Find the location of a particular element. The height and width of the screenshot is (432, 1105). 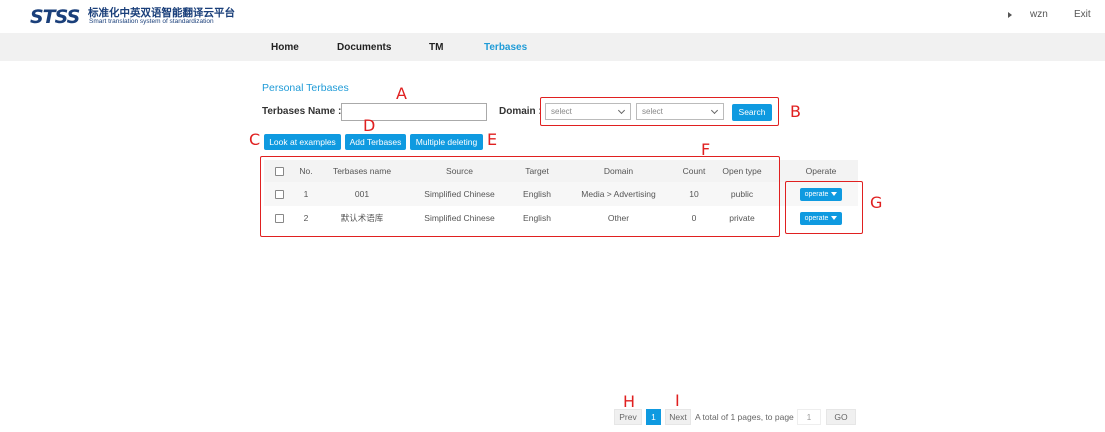

annotation-label-i: I is located at coordinates (677, 400).